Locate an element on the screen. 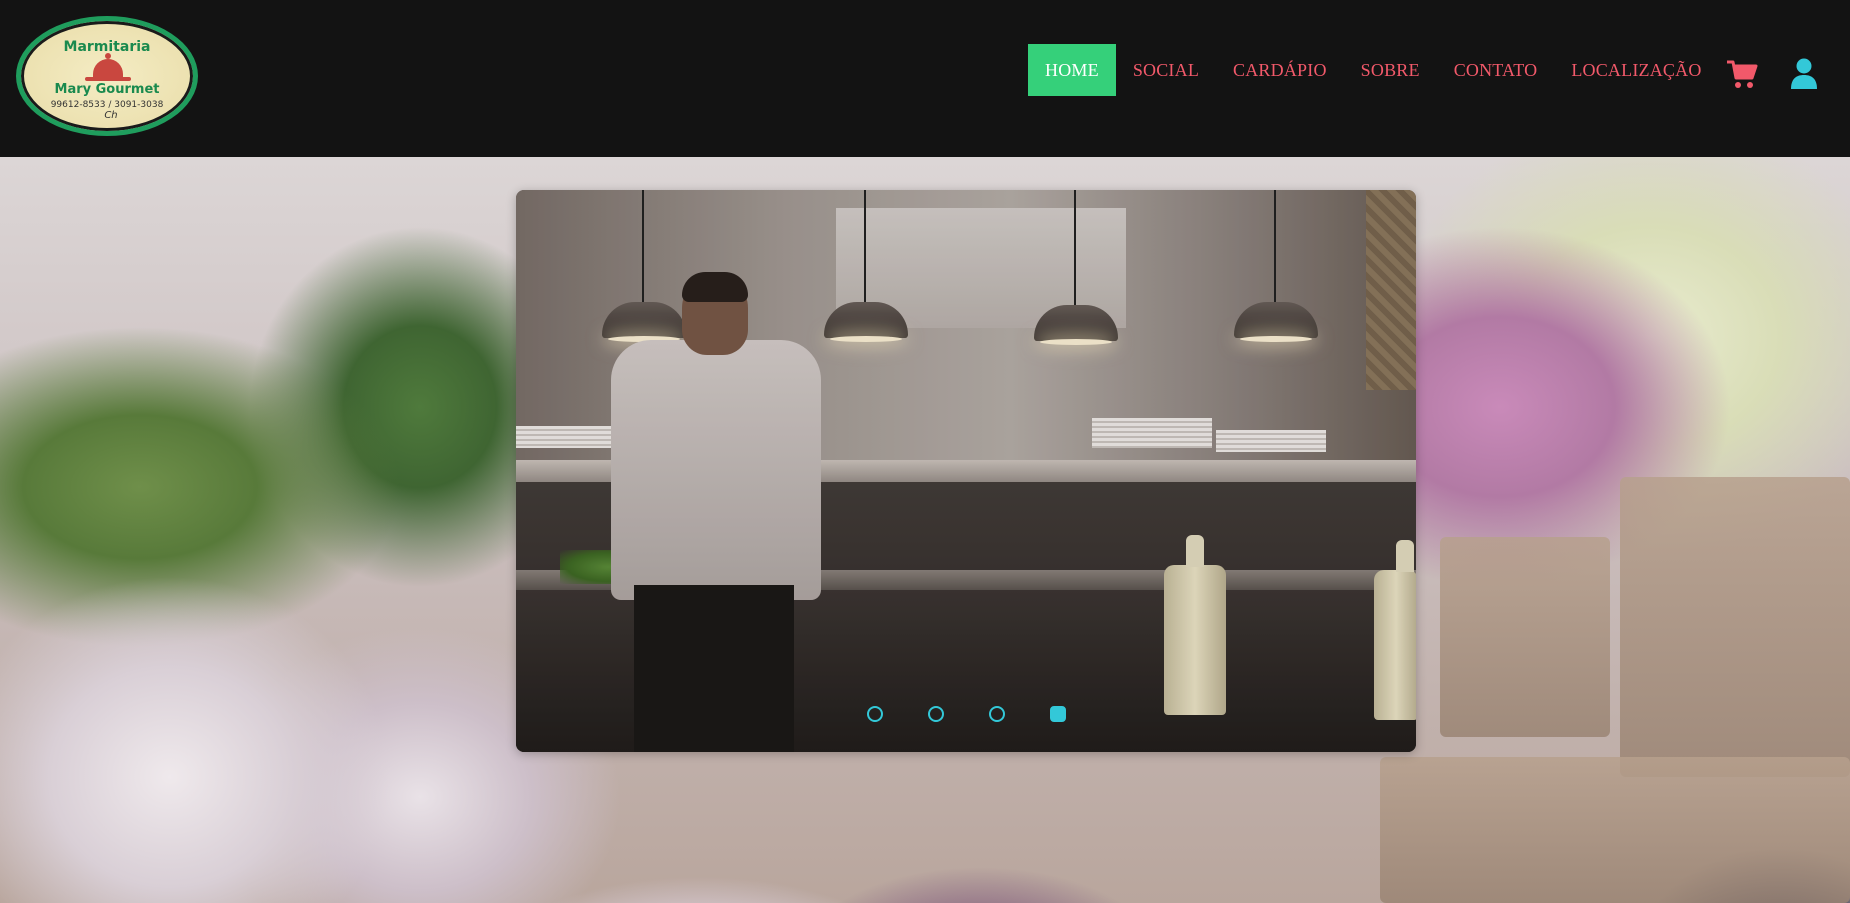 This screenshot has width=1850, height=903. nav-home: HOME is located at coordinates (1072, 70).